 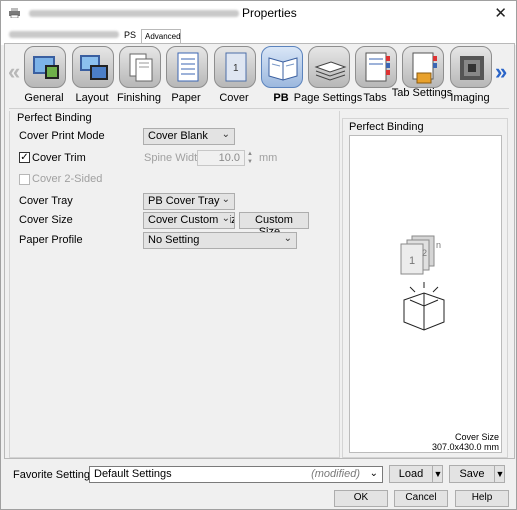 What do you see at coordinates (93, 67) in the screenshot?
I see `layout-icon` at bounding box center [93, 67].